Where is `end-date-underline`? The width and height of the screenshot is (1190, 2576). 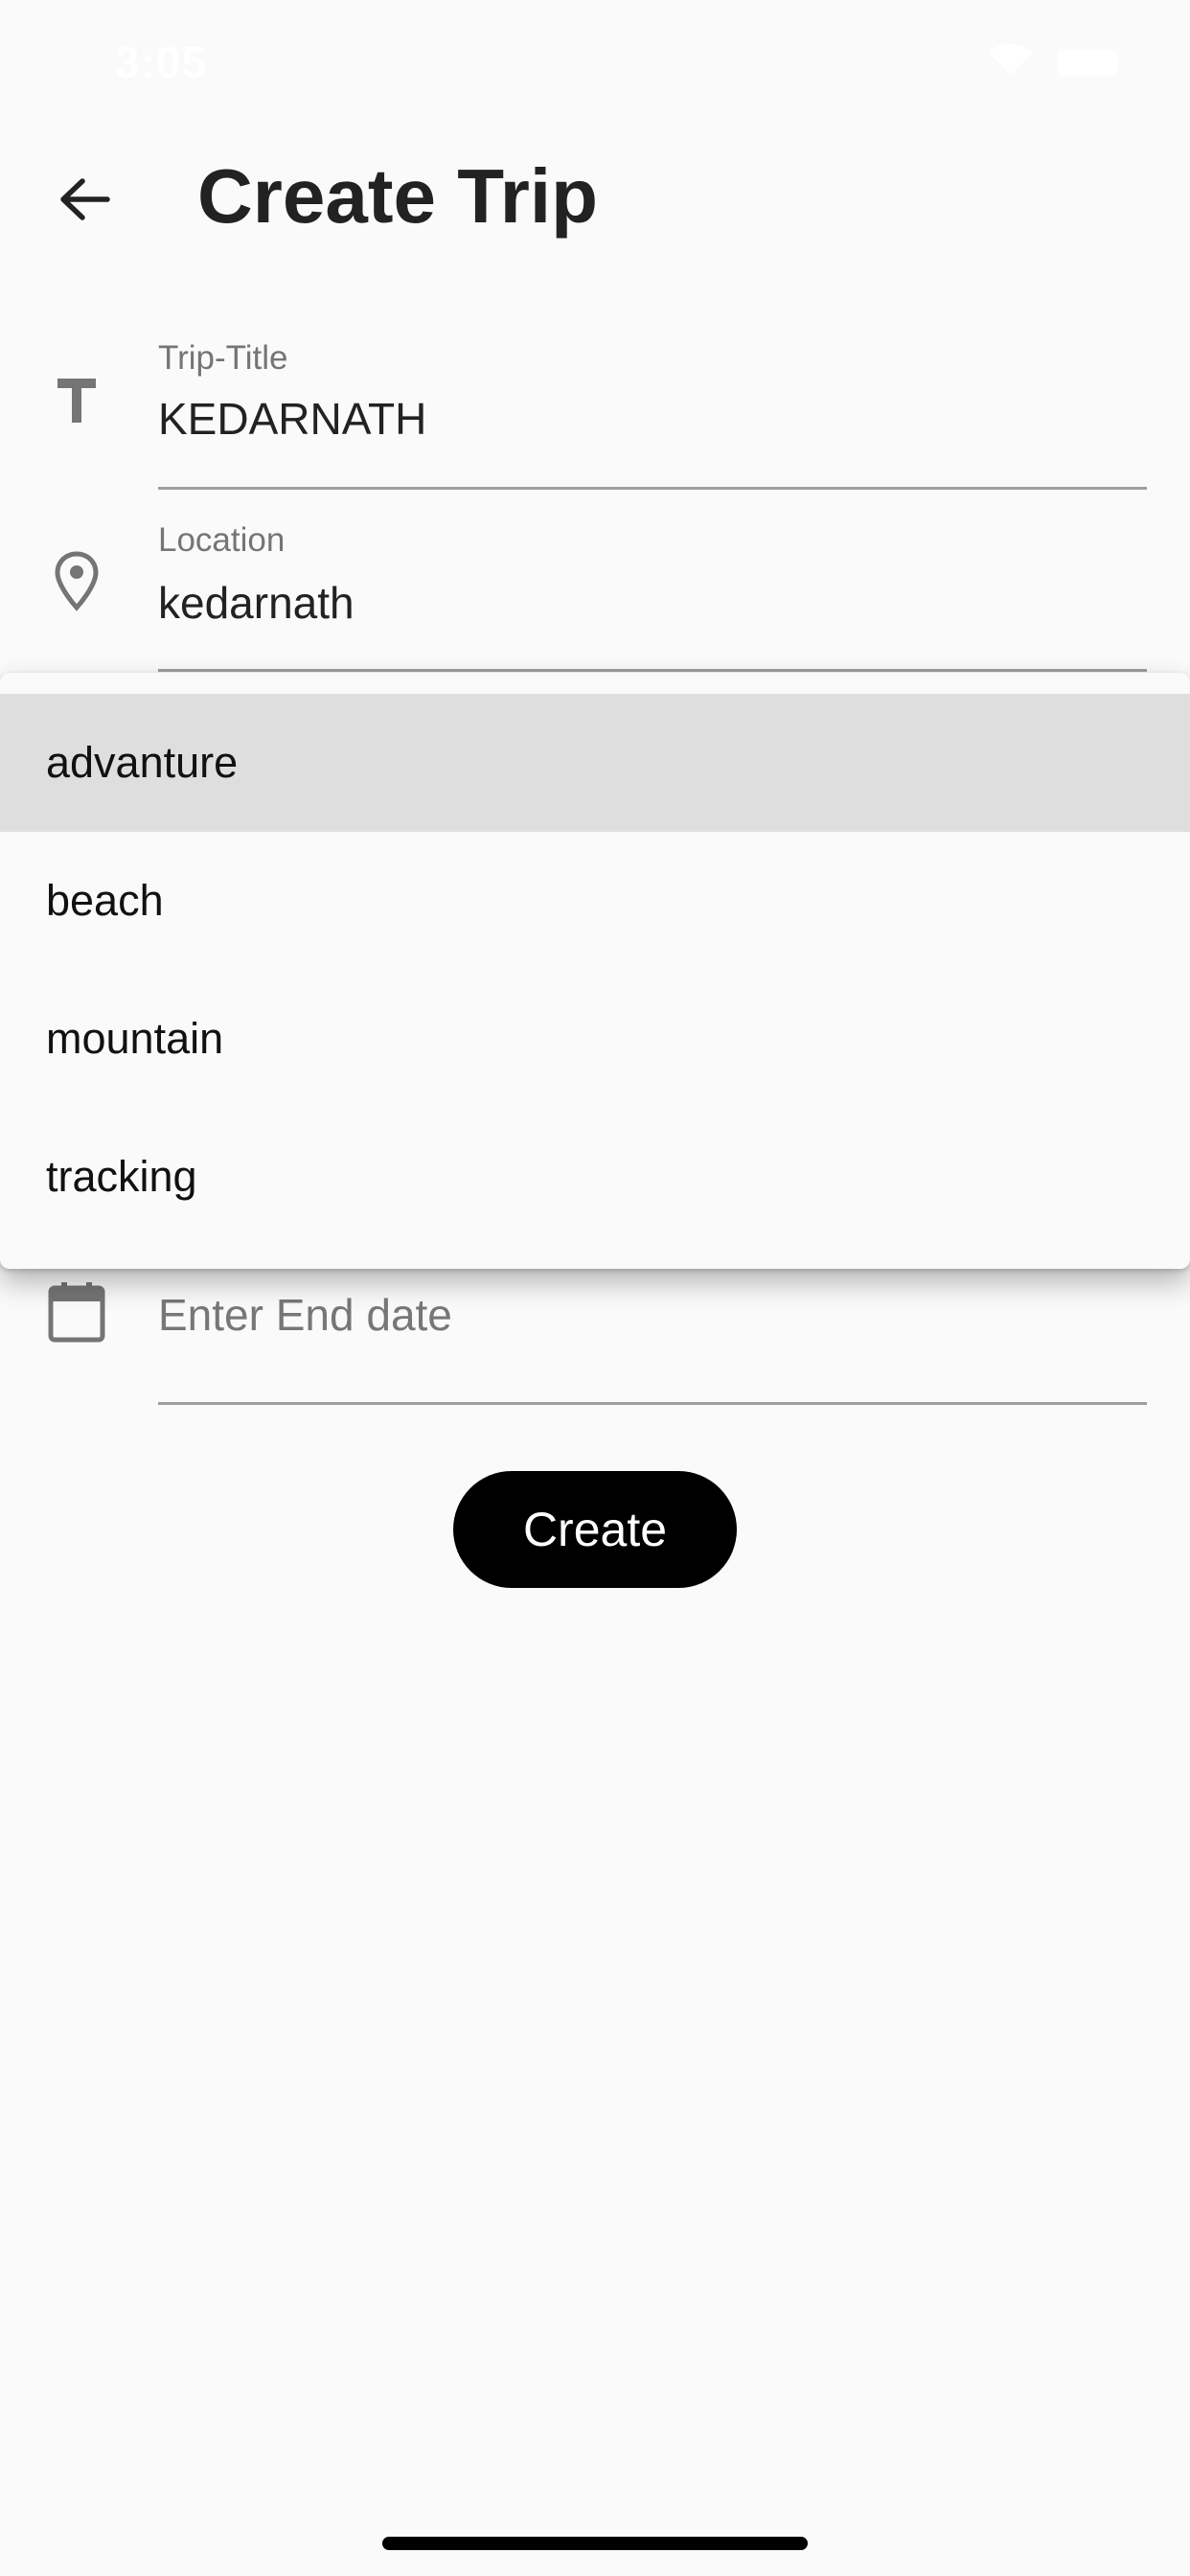
end-date-underline is located at coordinates (653, 1403).